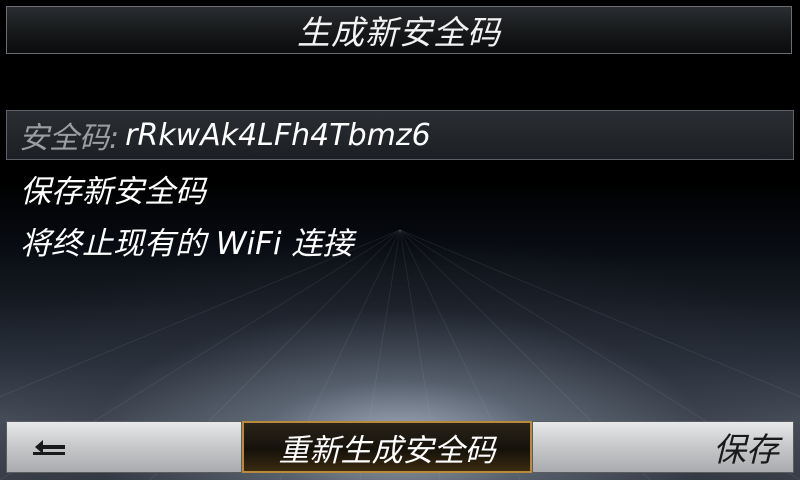 Image resolution: width=800 pixels, height=480 pixels. What do you see at coordinates (69, 138) in the screenshot?
I see `security-code-label: 安全码:` at bounding box center [69, 138].